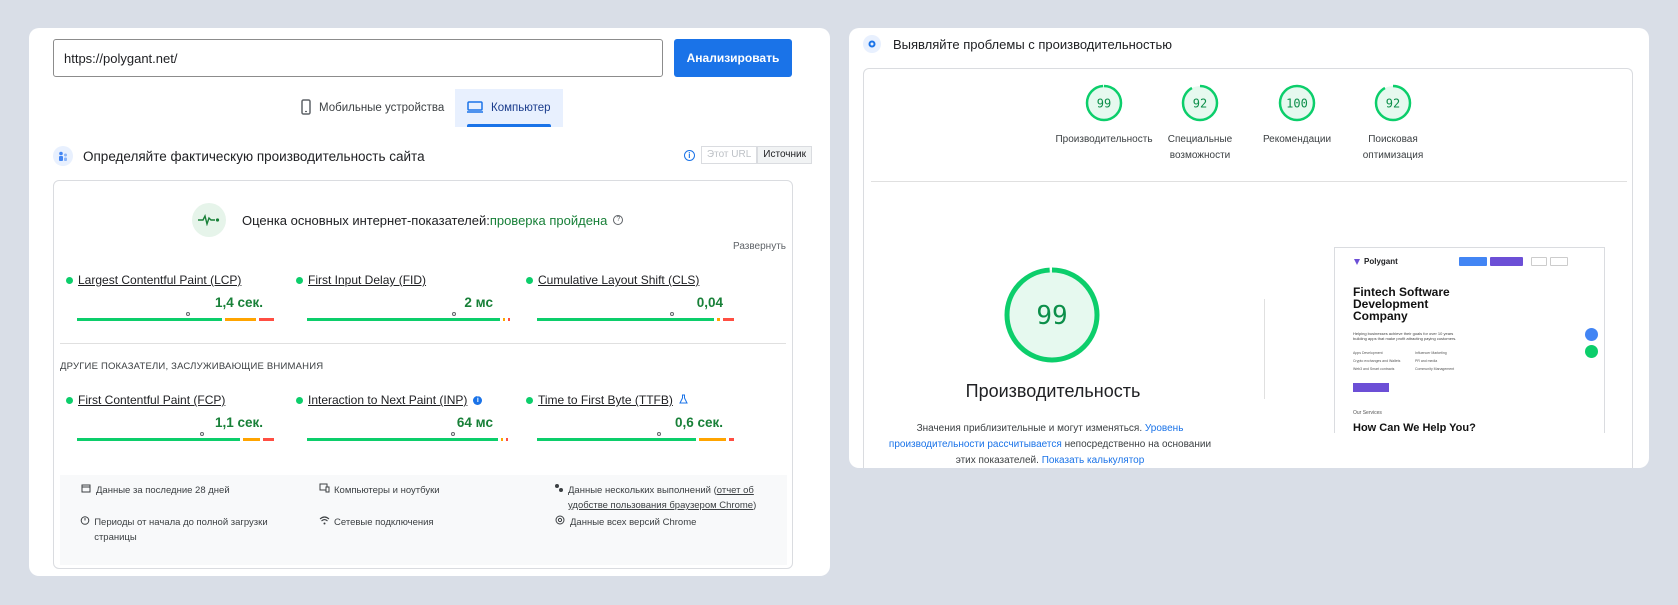 This screenshot has width=1678, height=605. Describe the element at coordinates (1368, 353) in the screenshot. I see `preview-list-item: Apps Development` at that location.